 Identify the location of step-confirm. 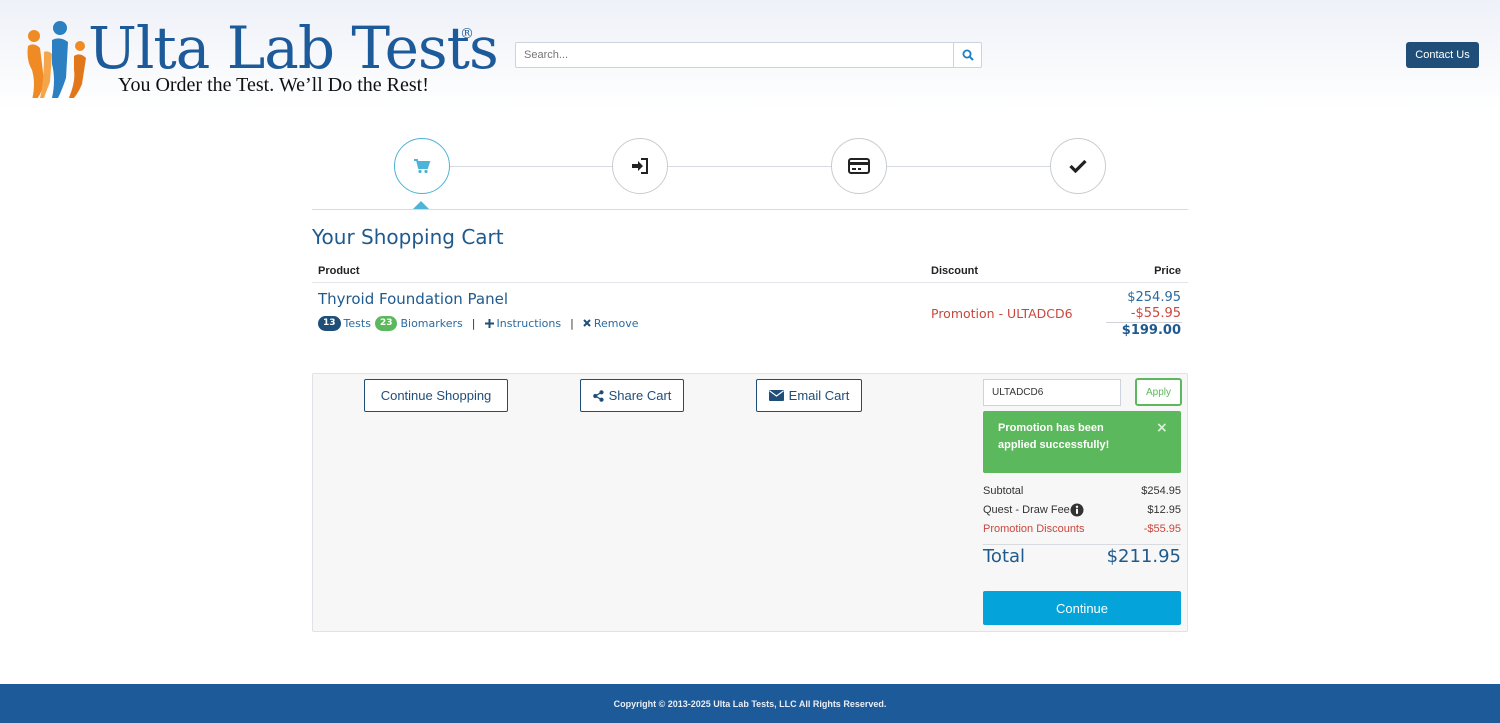
(1078, 166).